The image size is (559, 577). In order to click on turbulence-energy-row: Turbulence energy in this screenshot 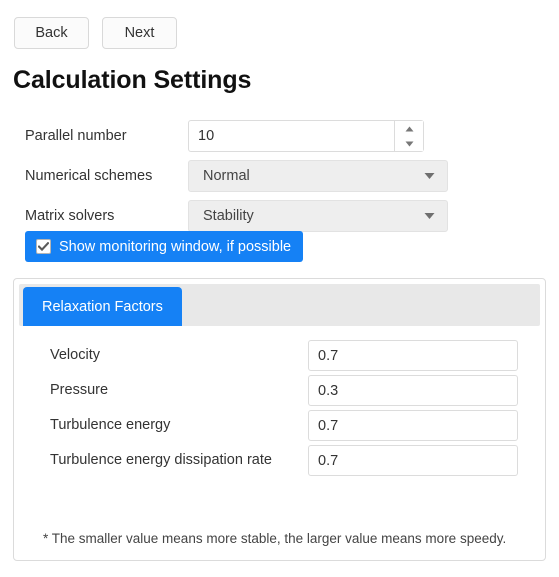, I will do `click(279, 425)`.